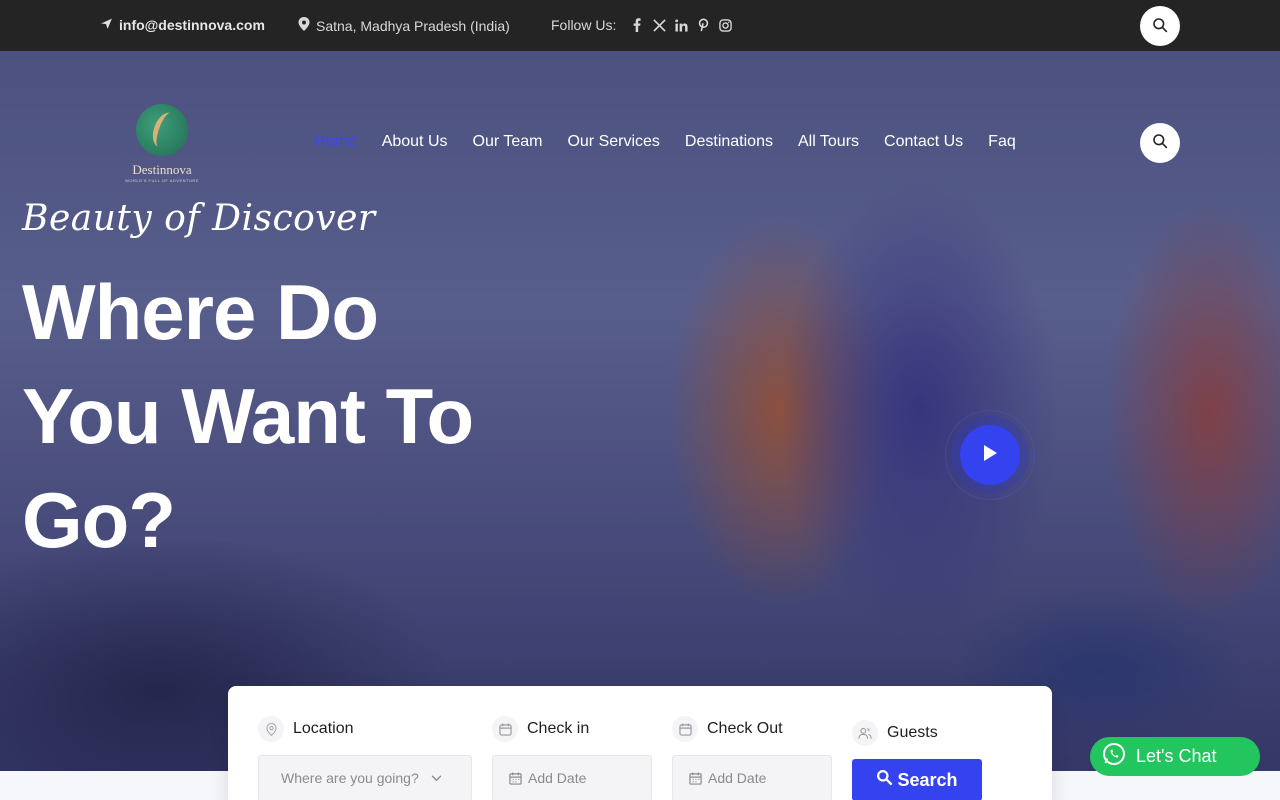  What do you see at coordinates (584, 25) in the screenshot?
I see `follow-label: Follow Us:` at bounding box center [584, 25].